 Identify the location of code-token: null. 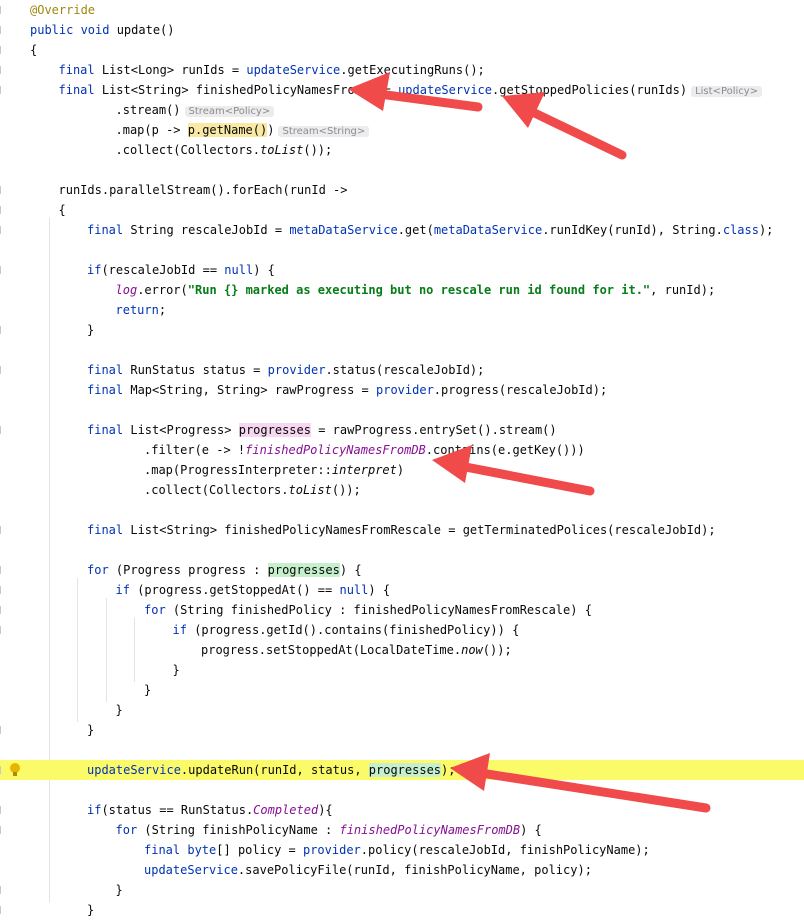
(354, 590).